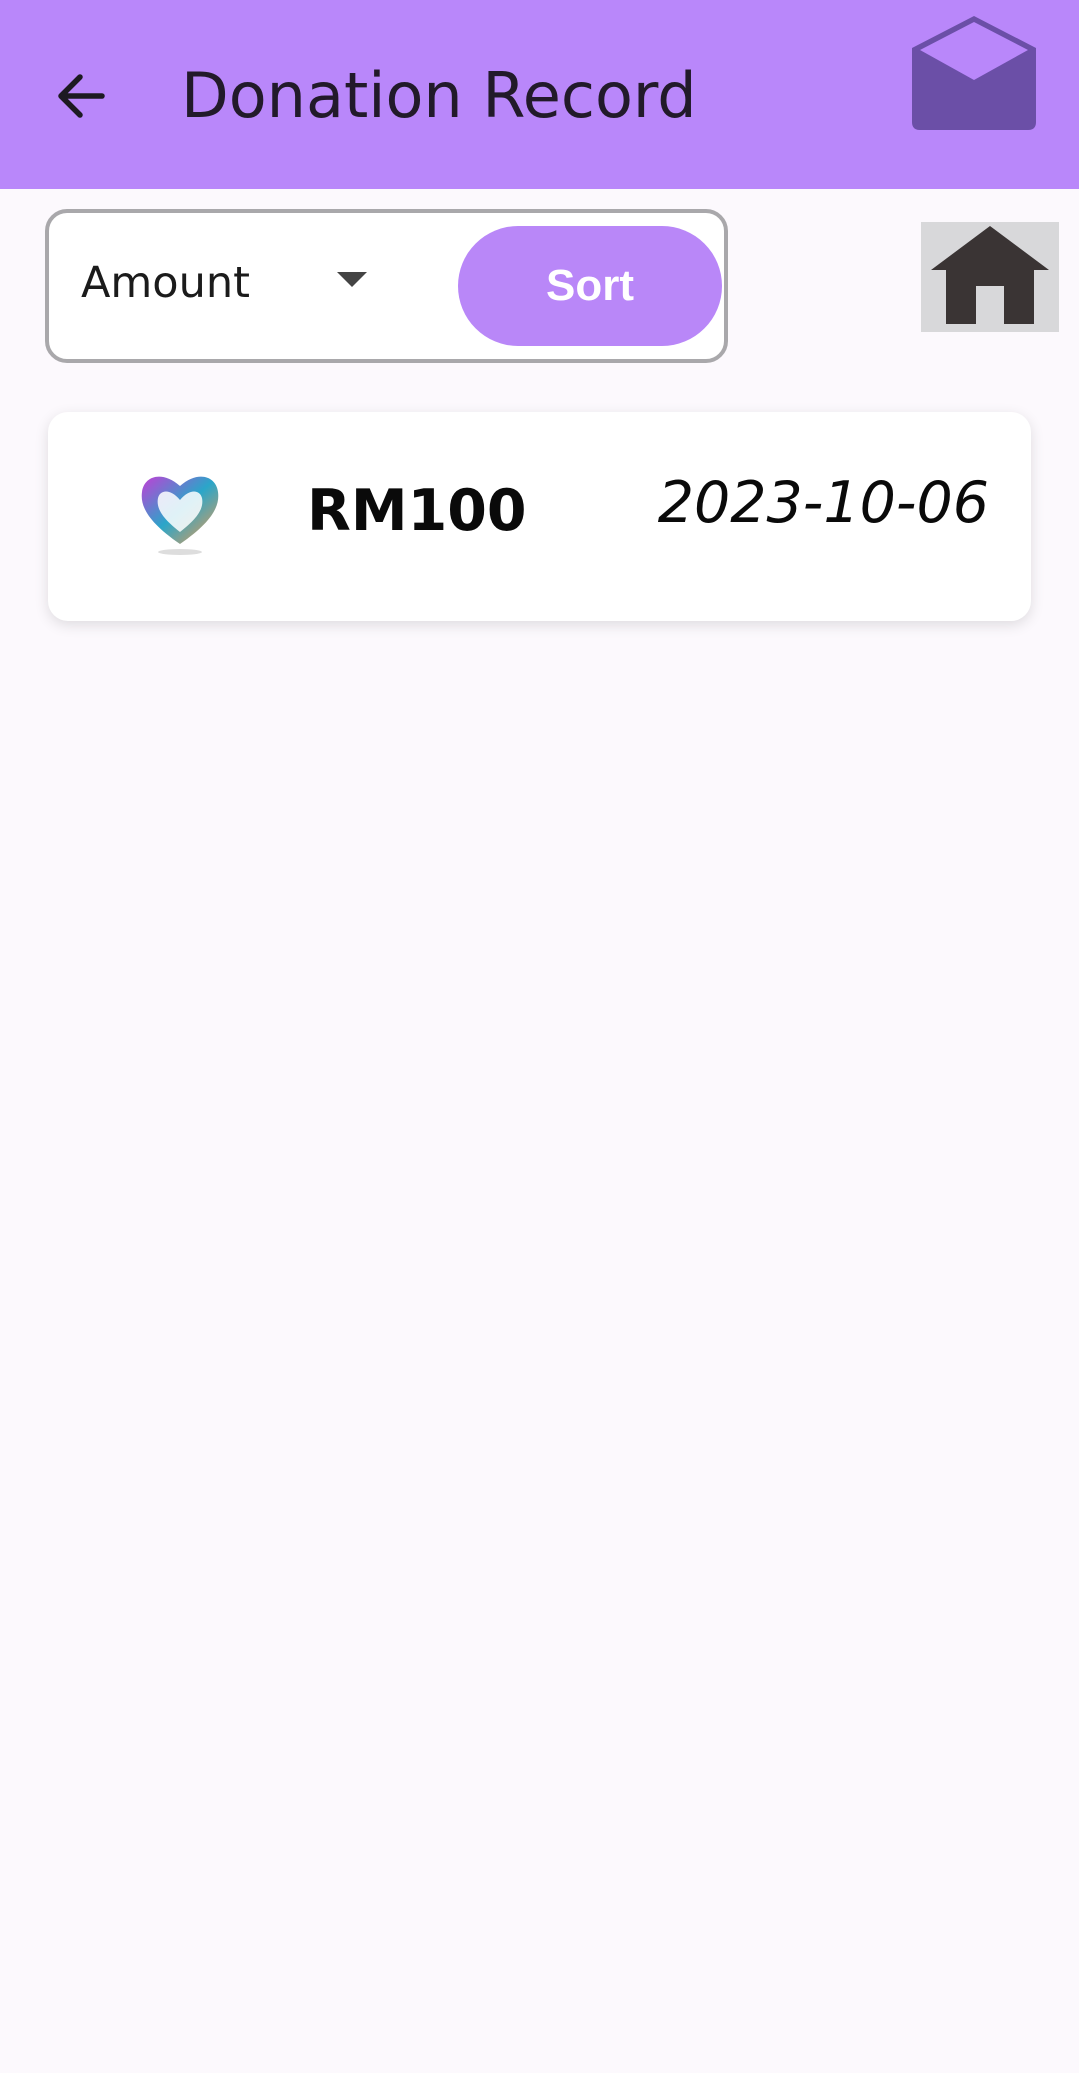 The width and height of the screenshot is (1079, 2073). I want to click on heart-hands-logo, so click(180, 511).